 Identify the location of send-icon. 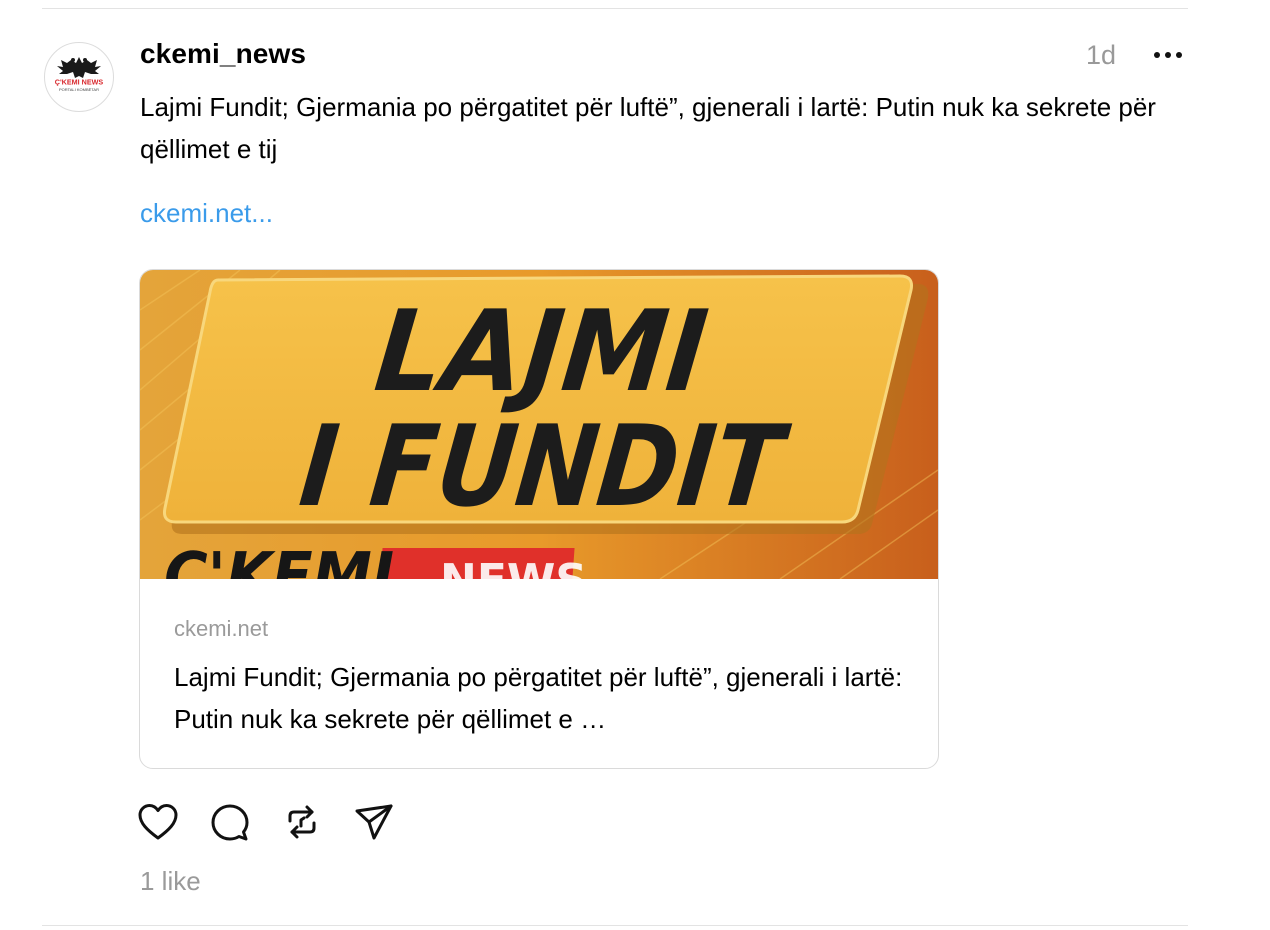
(374, 822).